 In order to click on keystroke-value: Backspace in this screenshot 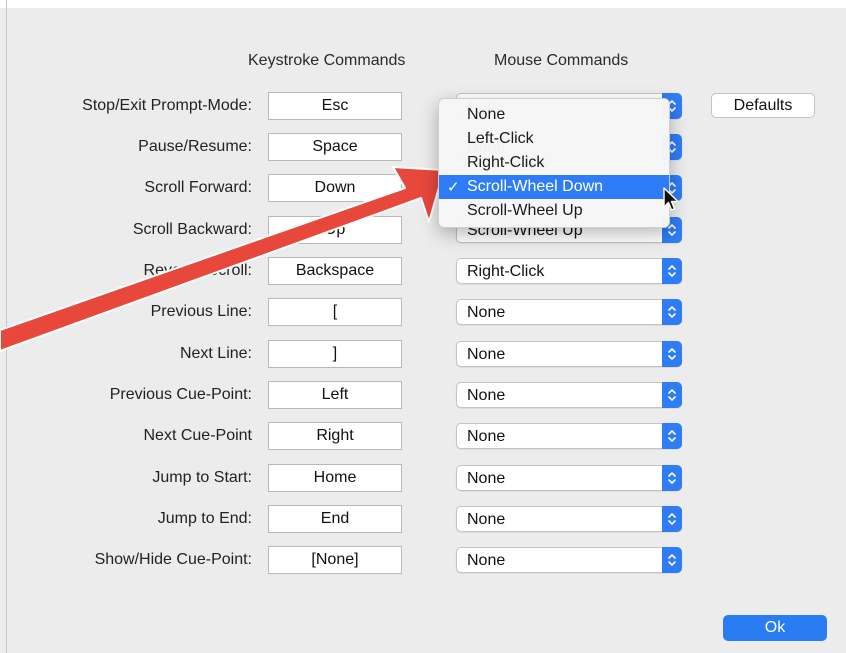, I will do `click(335, 270)`.